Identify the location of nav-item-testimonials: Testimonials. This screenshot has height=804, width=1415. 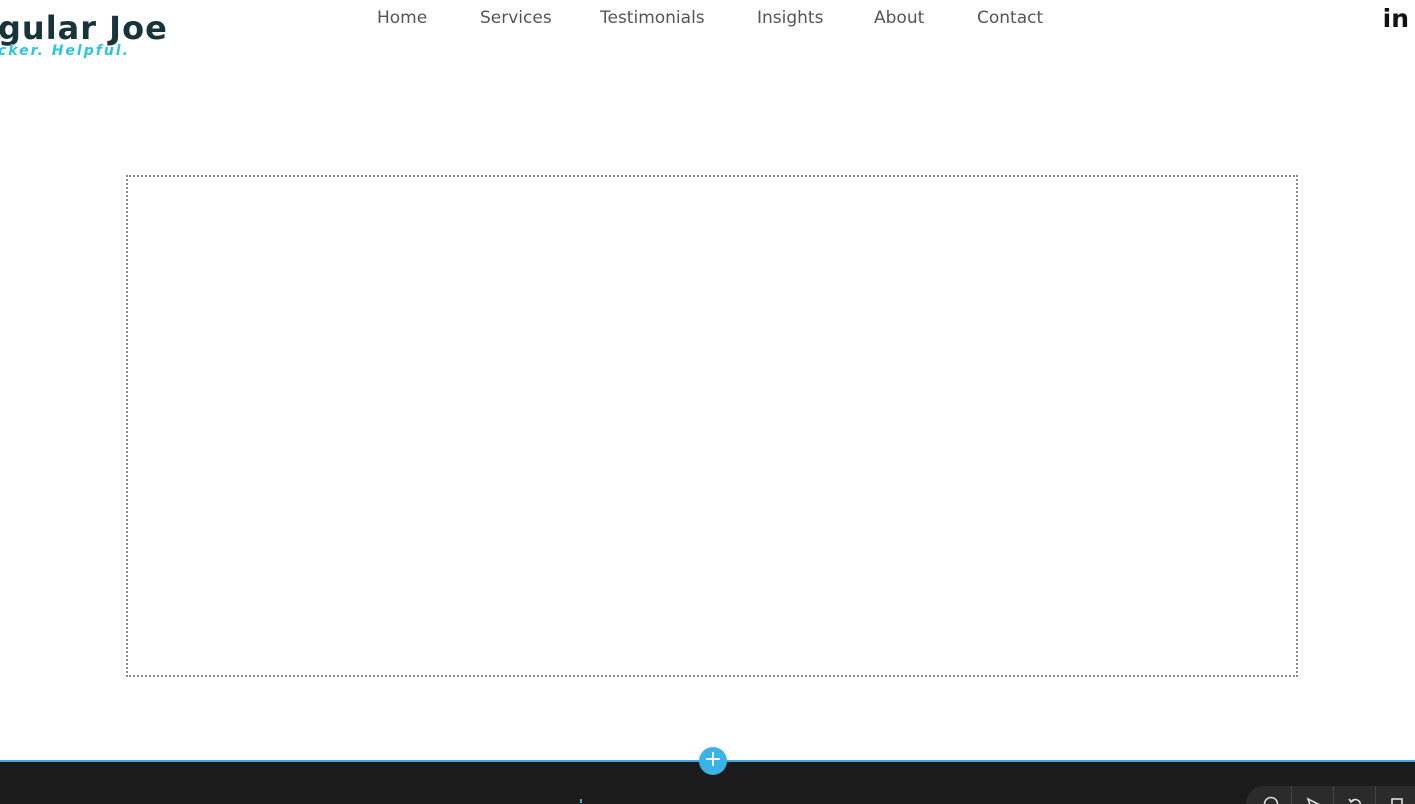
(678, 18).